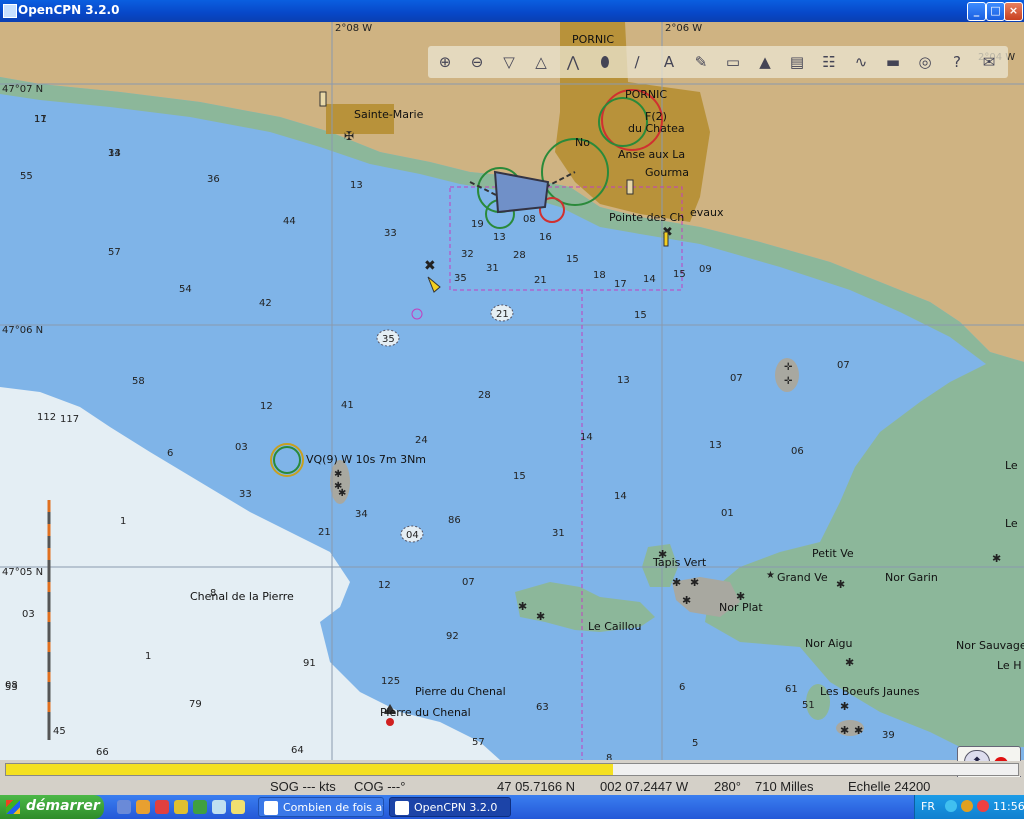  I want to click on system-tray: FR 11:56, so click(969, 807).